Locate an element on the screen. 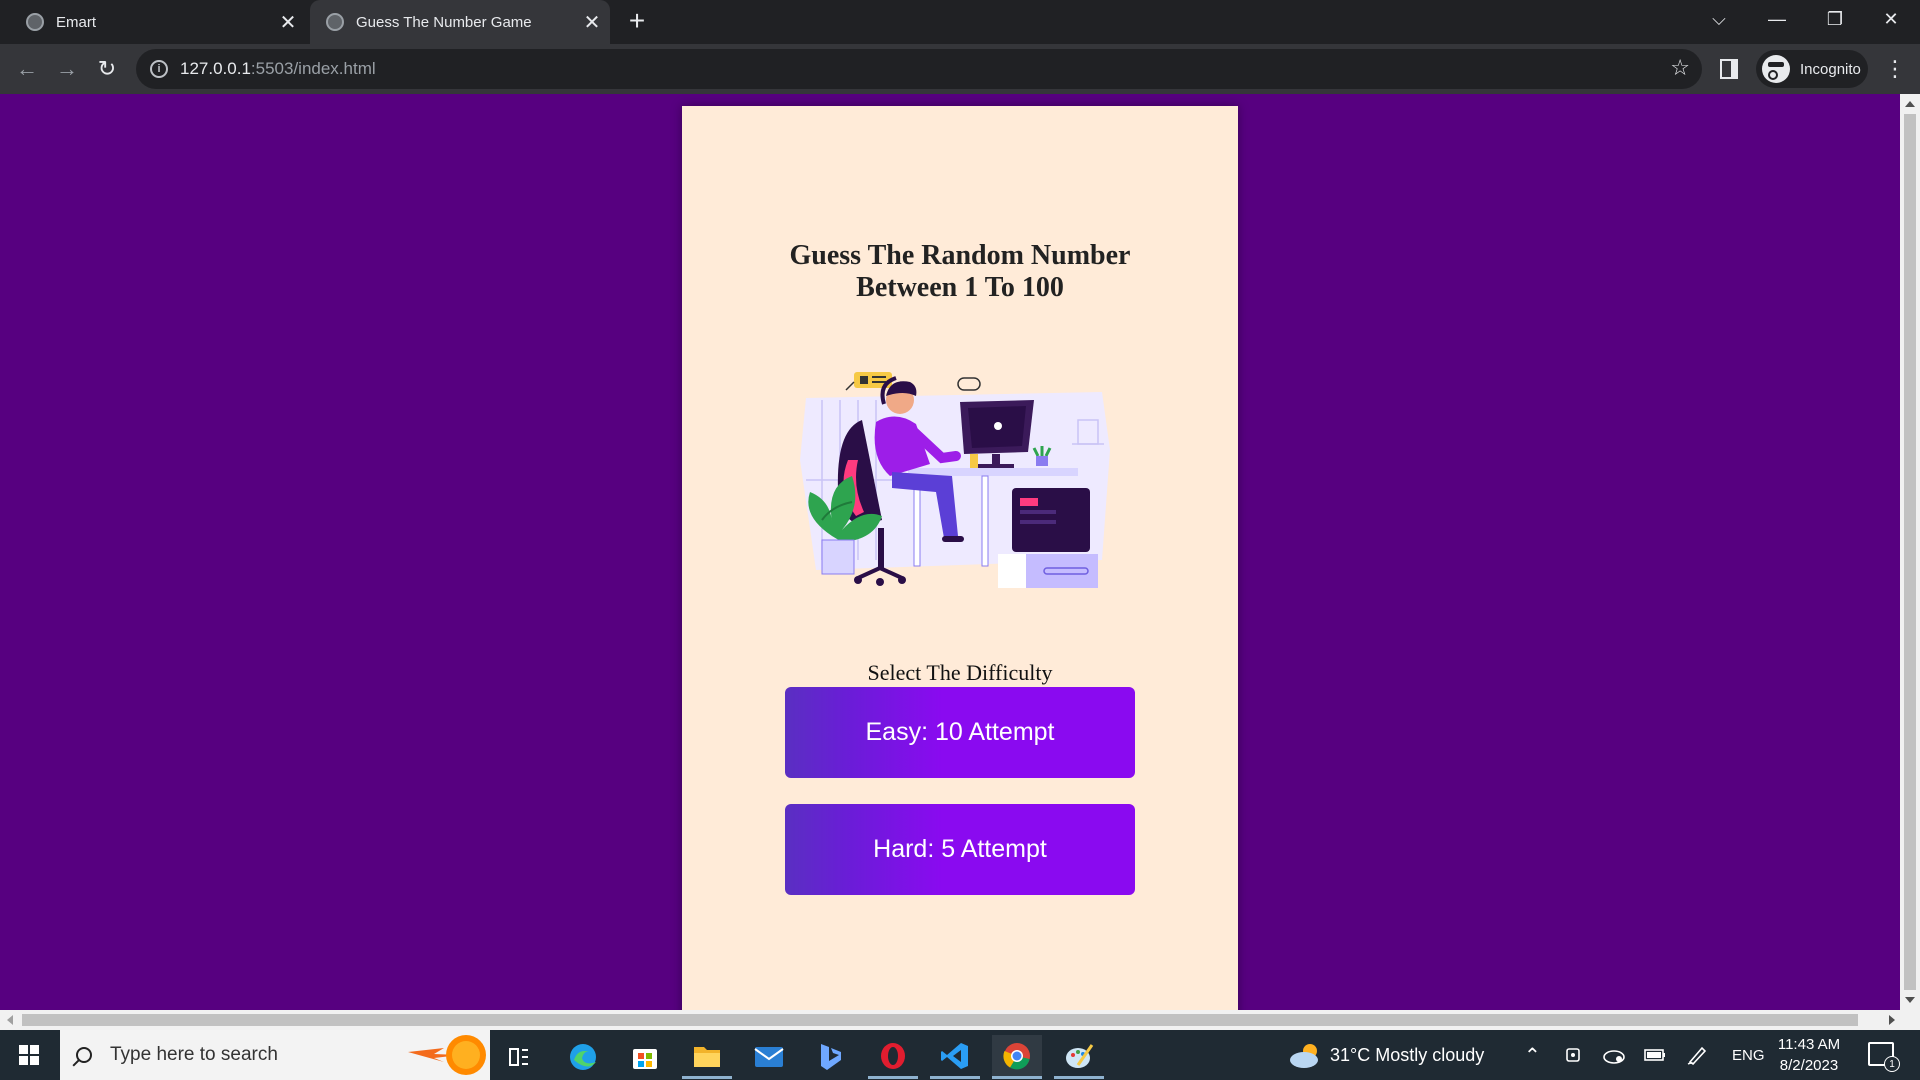  file-explorer-icon is located at coordinates (707, 1057).